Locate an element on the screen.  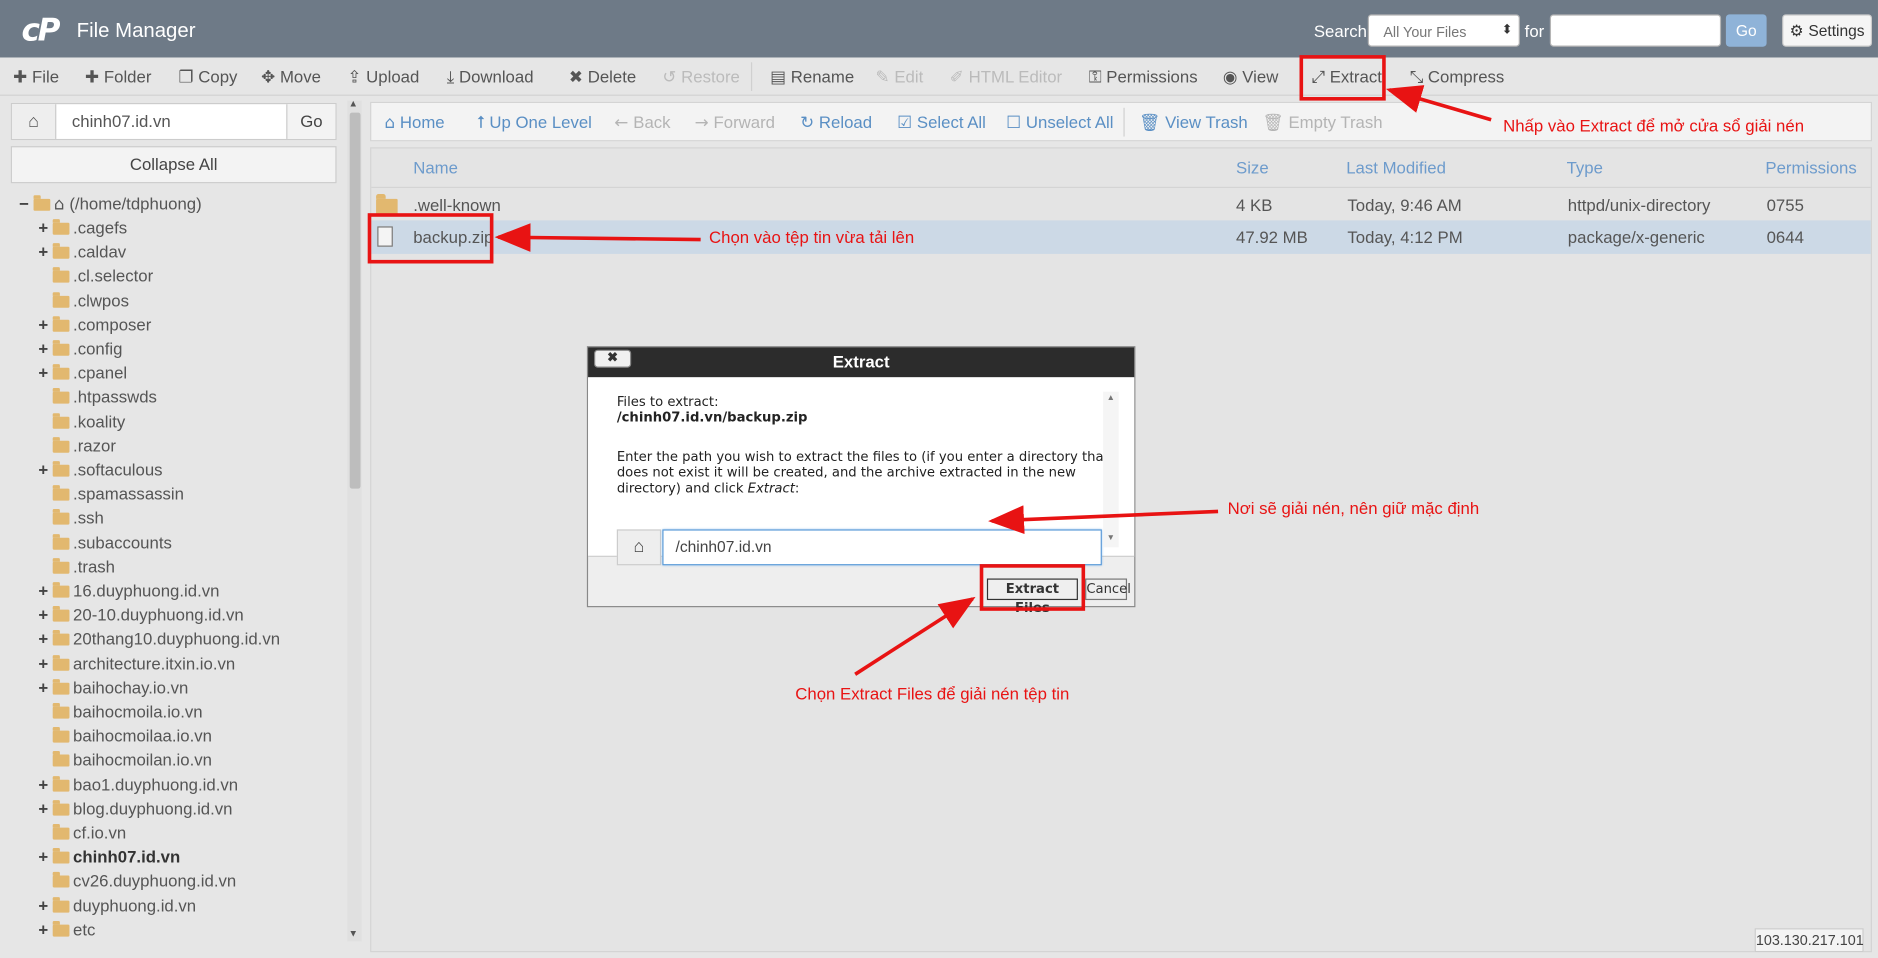
select-all-button: ☑ Select All is located at coordinates (941, 123).